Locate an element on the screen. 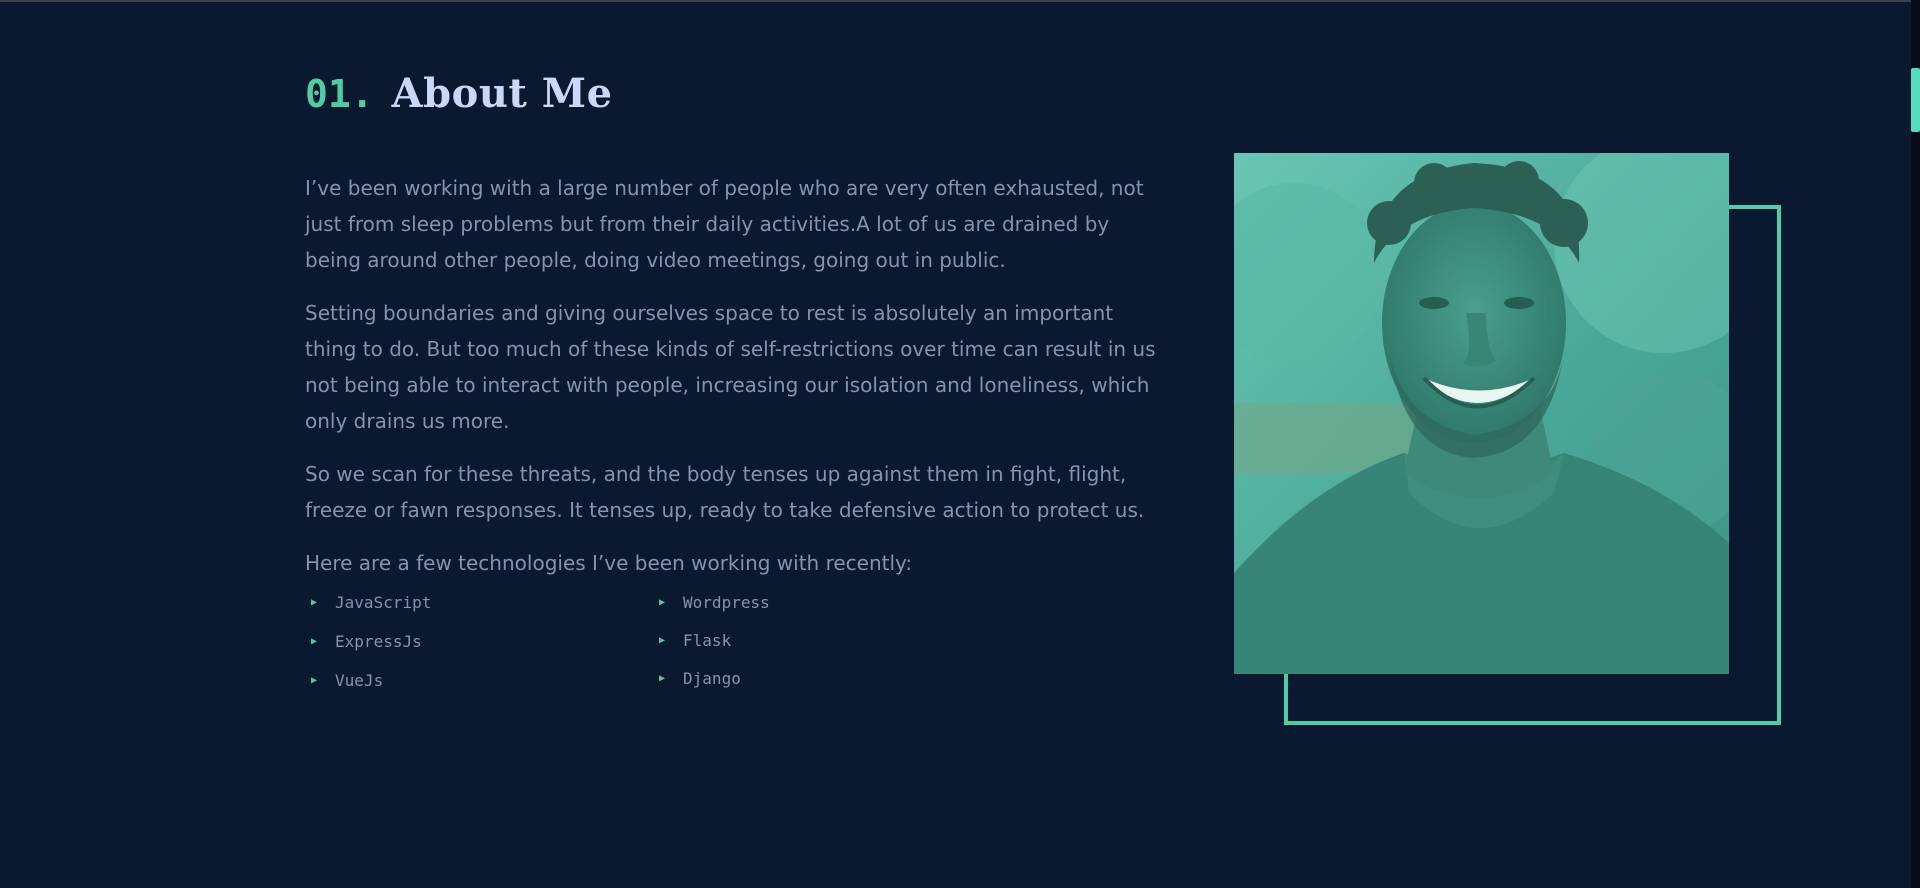 The width and height of the screenshot is (1920, 888). tech-label: VueJs is located at coordinates (359, 680).